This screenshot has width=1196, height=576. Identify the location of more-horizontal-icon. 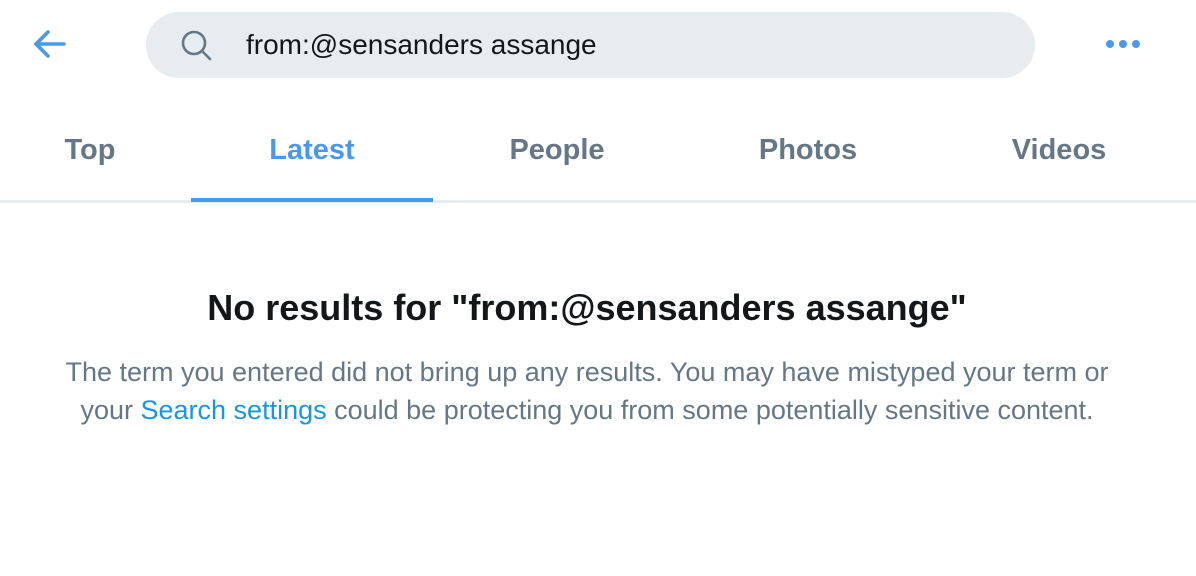
(1123, 44).